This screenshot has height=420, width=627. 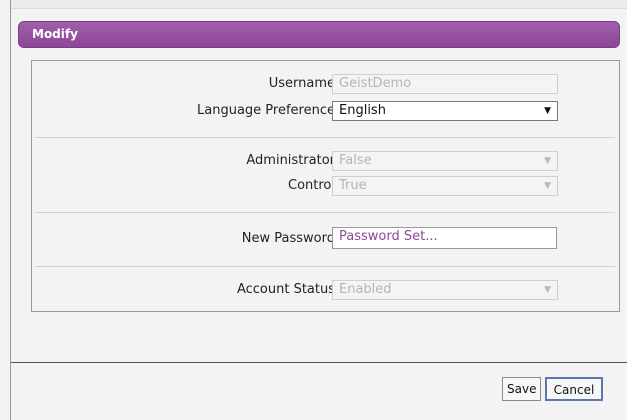 I want to click on control-select: True ▼, so click(x=445, y=186).